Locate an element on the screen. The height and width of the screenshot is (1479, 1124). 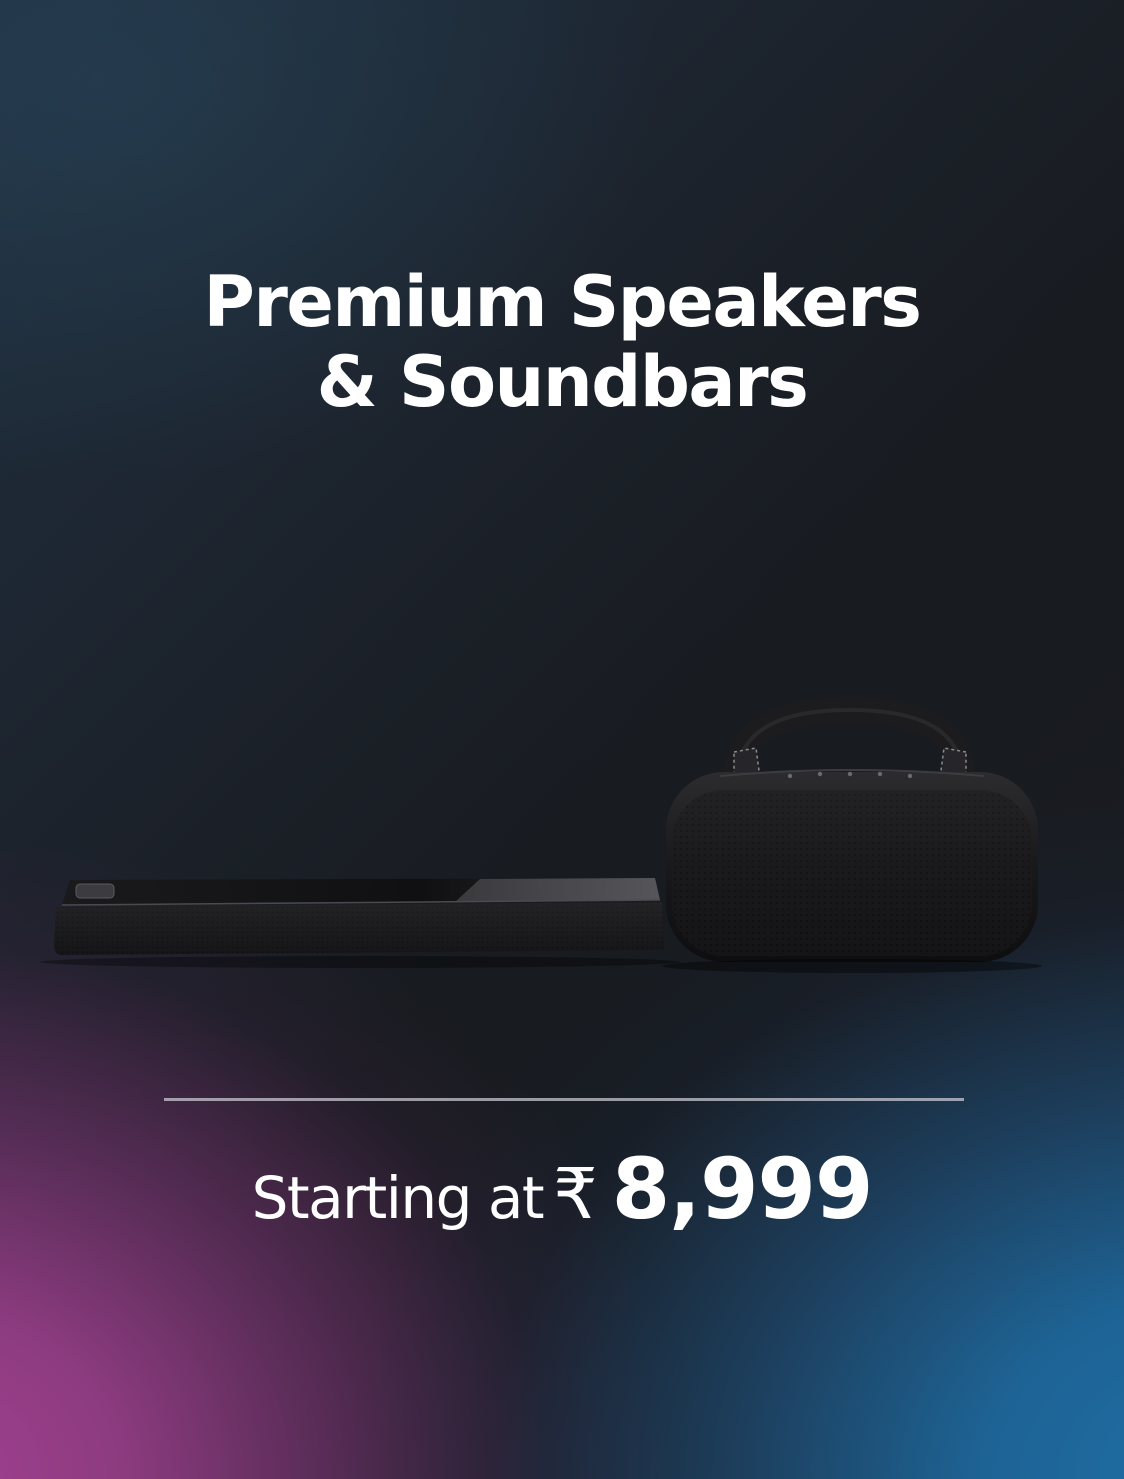
price-prefix-text: Starting at is located at coordinates (398, 1198).